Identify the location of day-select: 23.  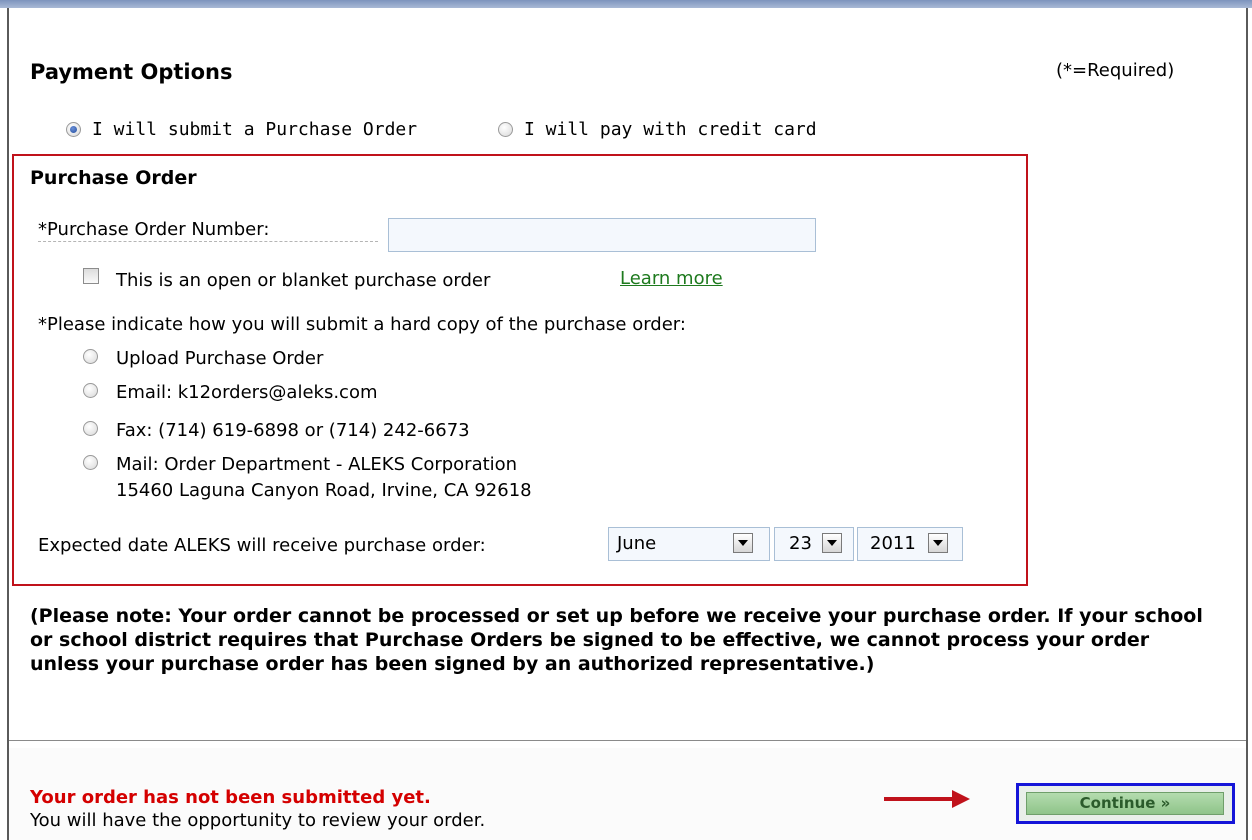
(814, 544).